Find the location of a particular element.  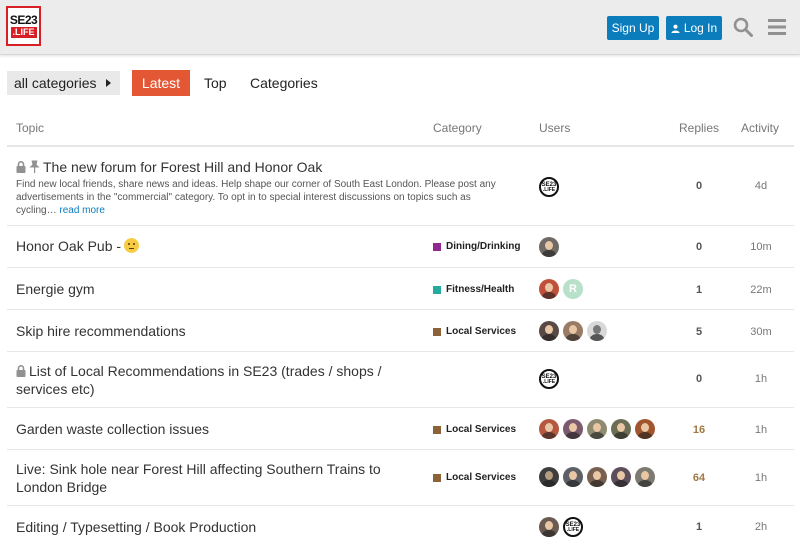

user-icon is located at coordinates (675, 28).